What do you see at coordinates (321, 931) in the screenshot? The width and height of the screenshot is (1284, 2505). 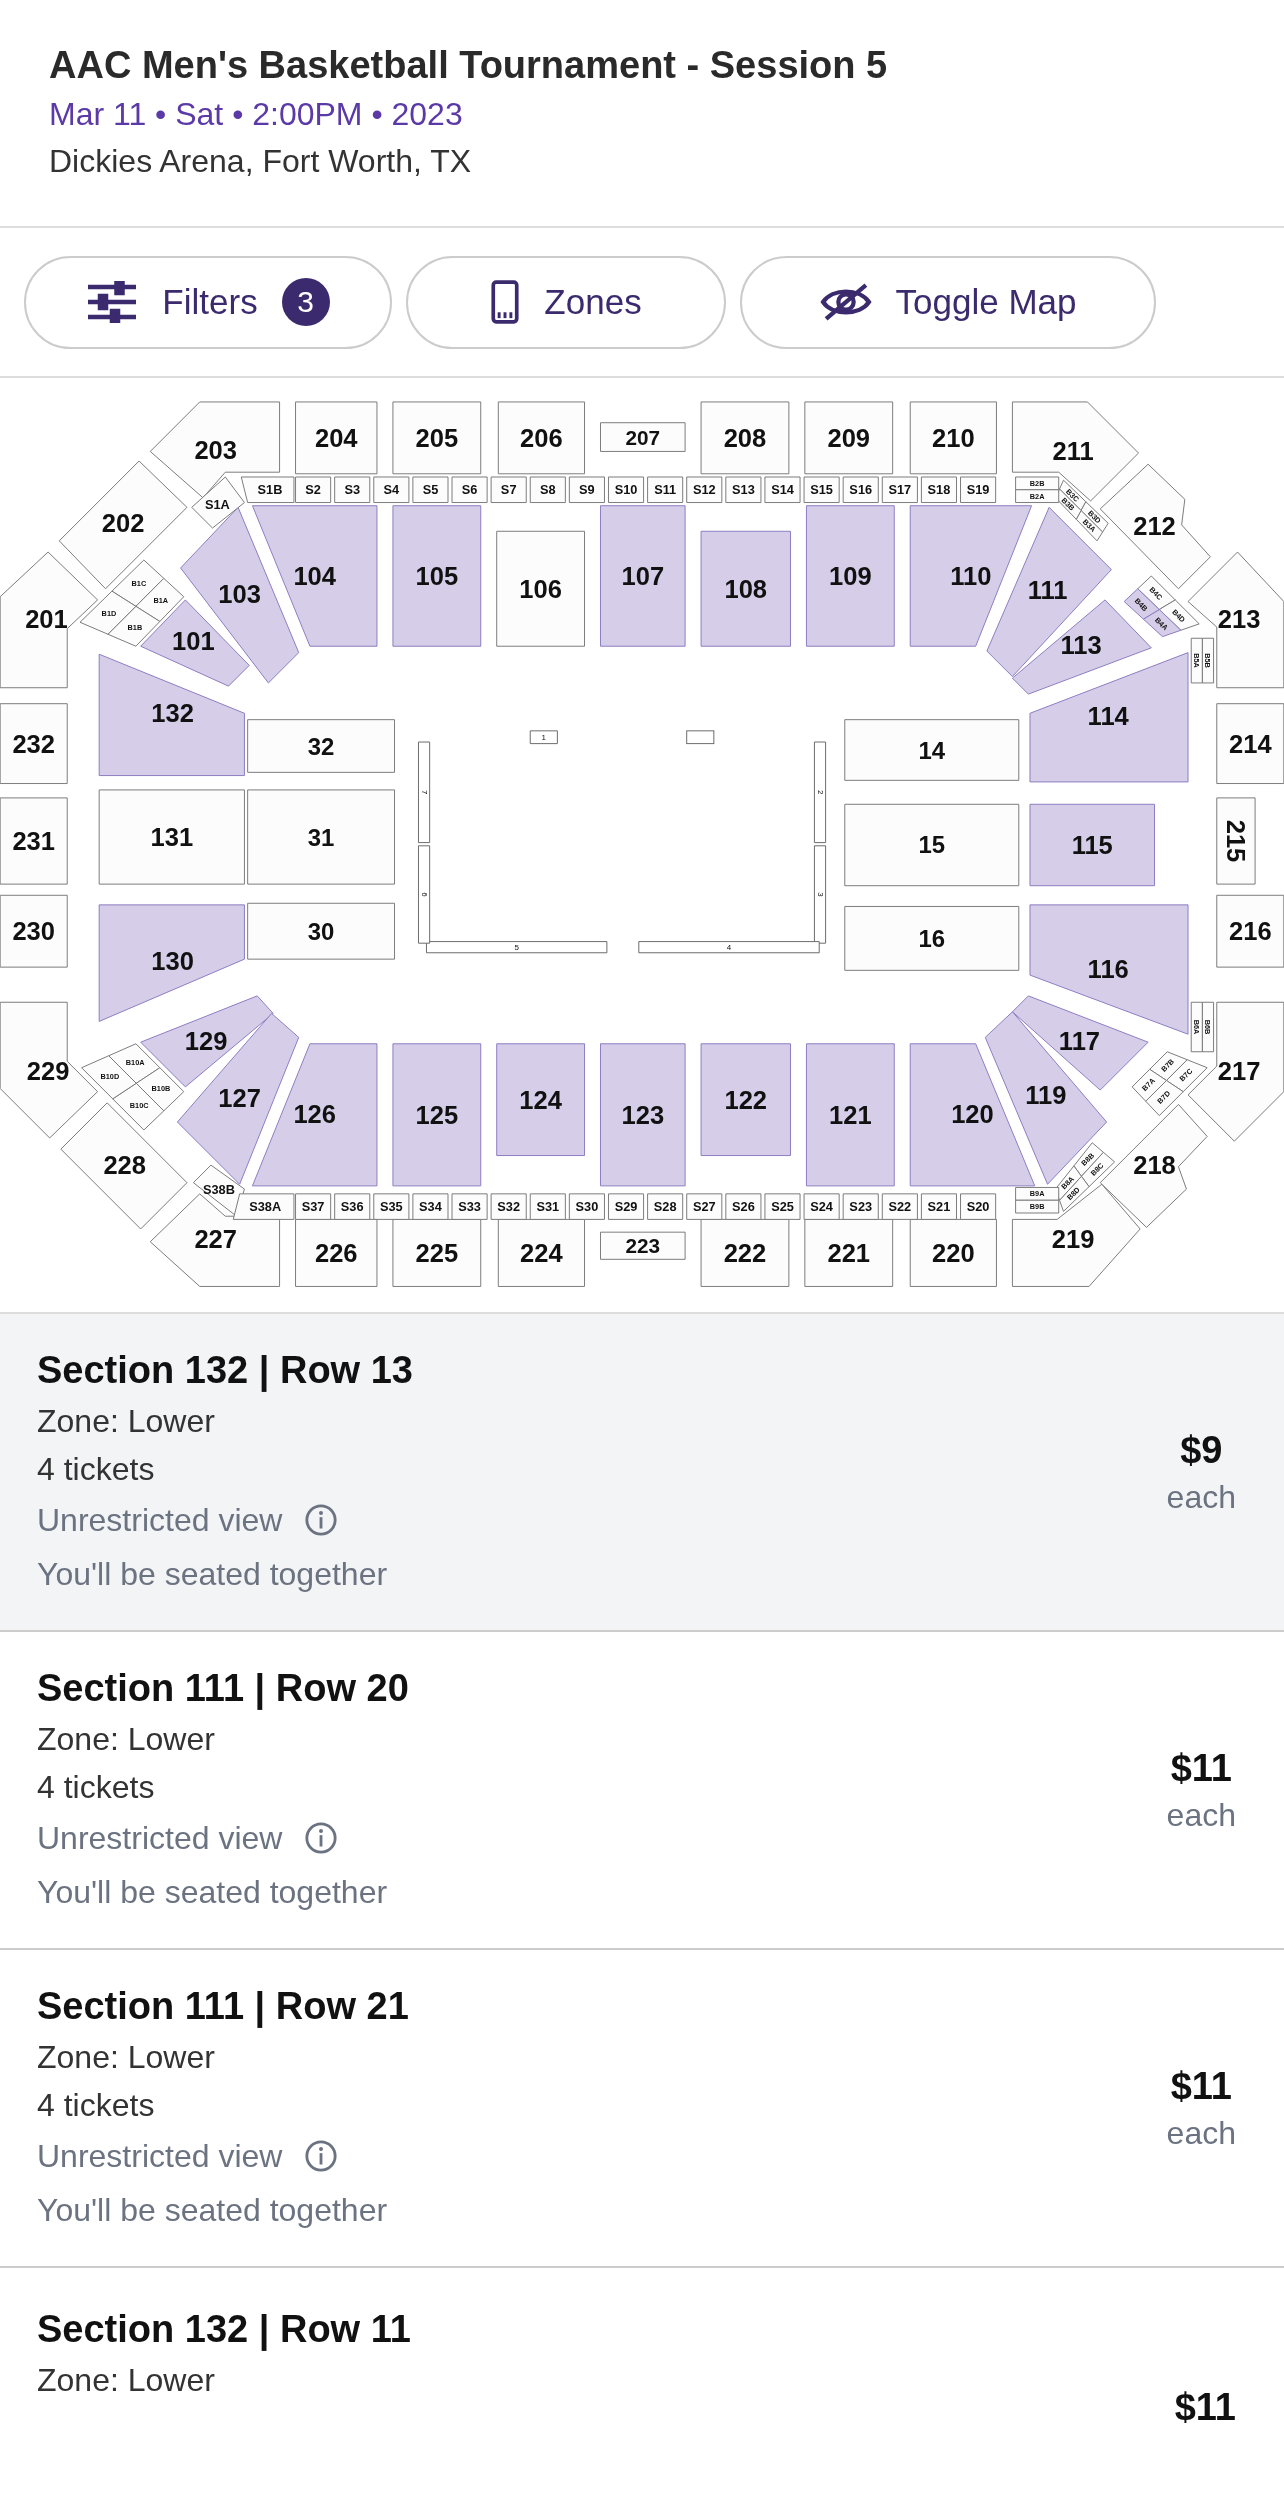 I see `seat-section: 30` at bounding box center [321, 931].